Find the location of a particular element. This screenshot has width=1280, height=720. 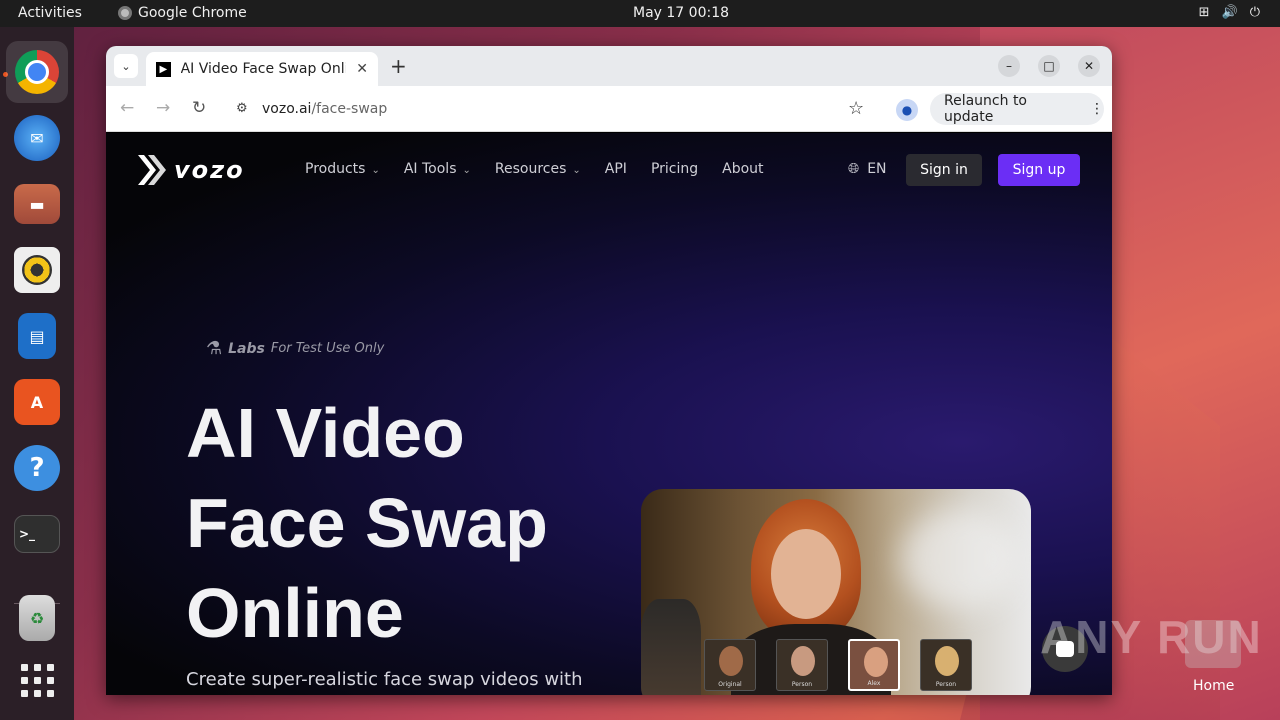

logo-text: vozo is located at coordinates (209, 170).